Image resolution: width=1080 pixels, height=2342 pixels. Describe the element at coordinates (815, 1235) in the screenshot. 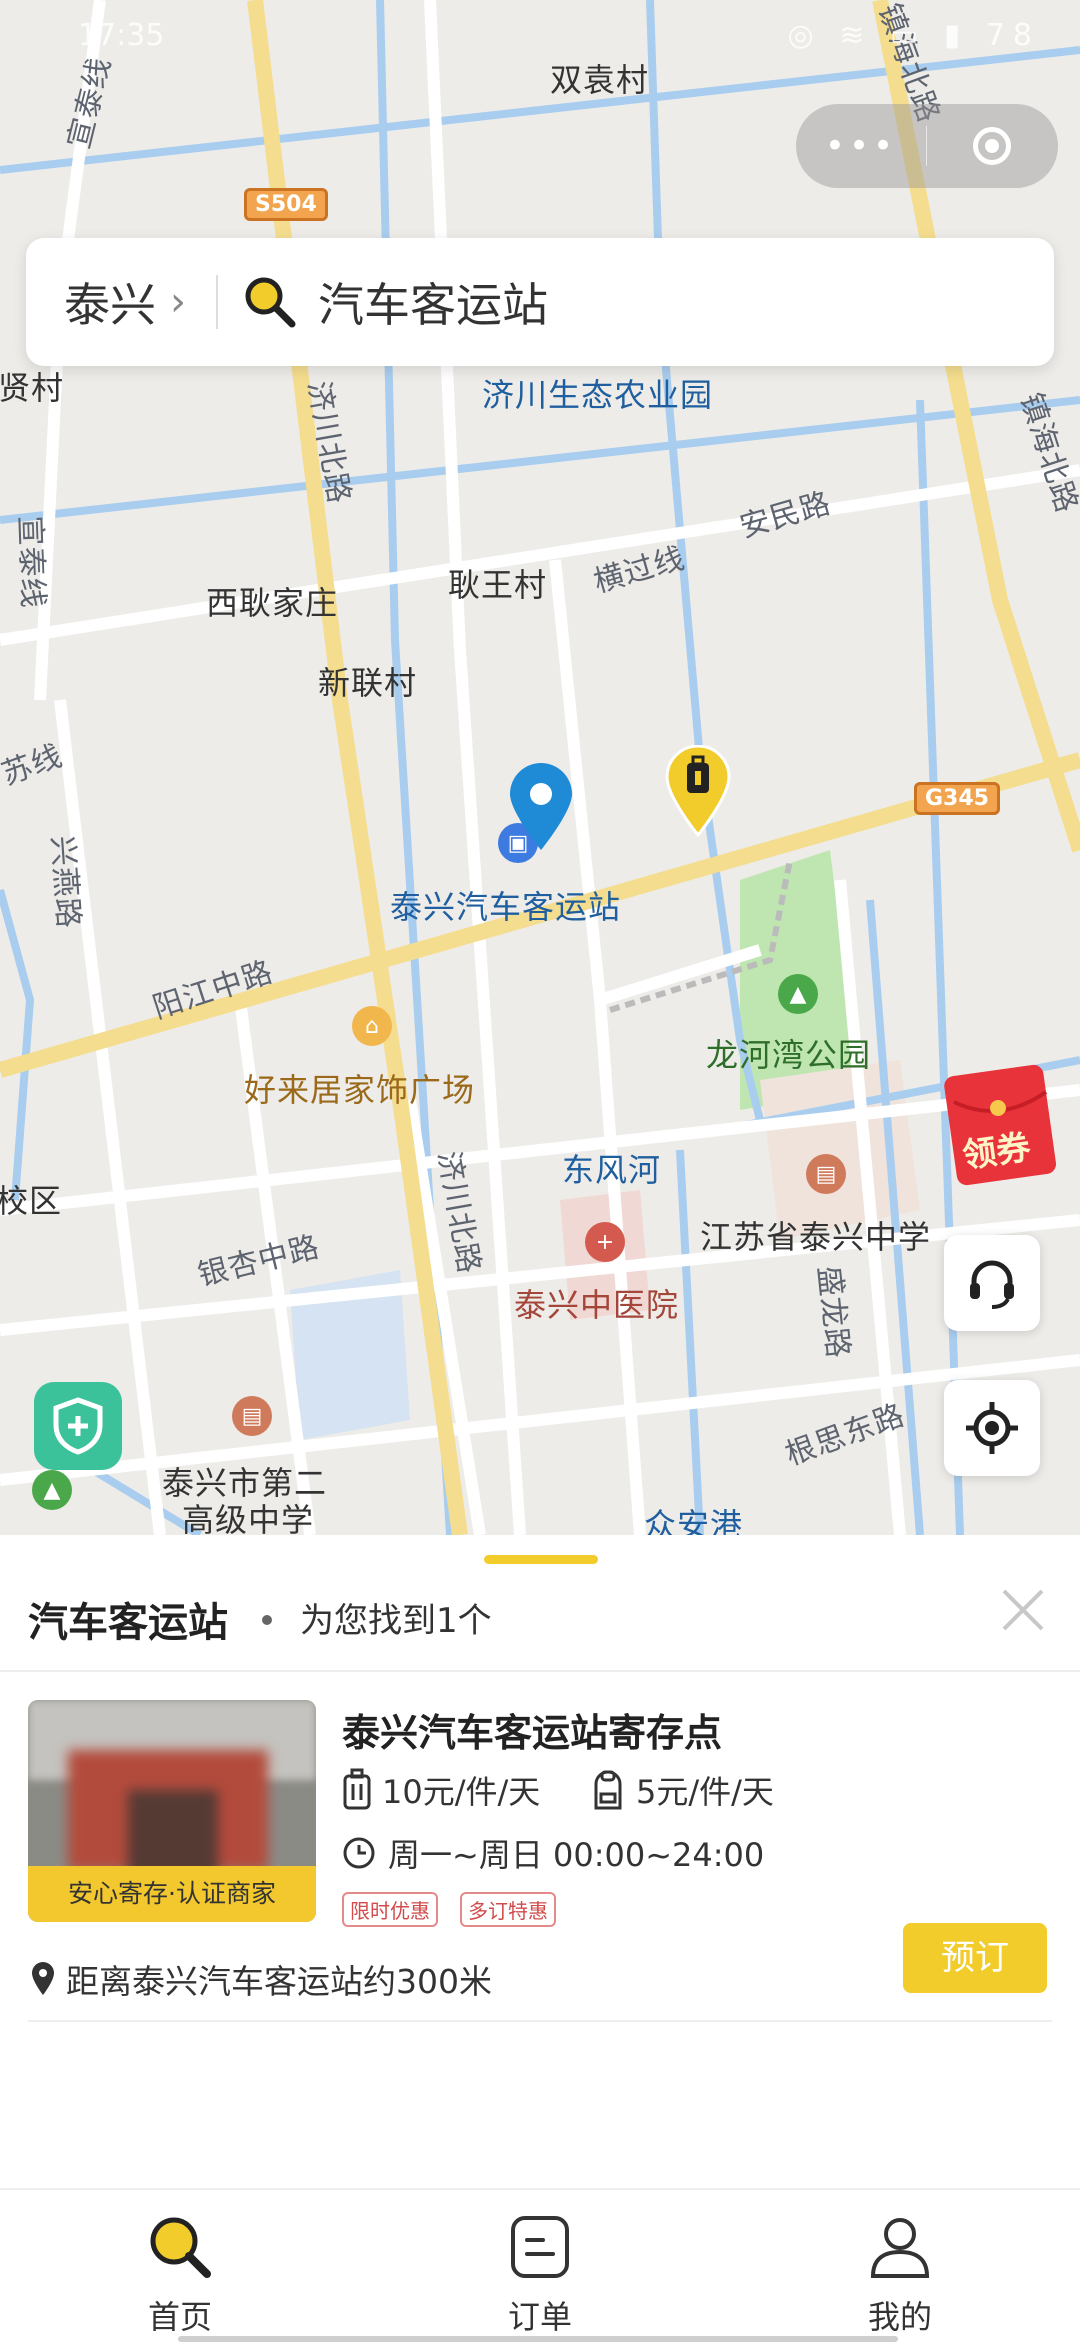

I see `map-label-taixing-high: 江苏省泰兴中学` at that location.